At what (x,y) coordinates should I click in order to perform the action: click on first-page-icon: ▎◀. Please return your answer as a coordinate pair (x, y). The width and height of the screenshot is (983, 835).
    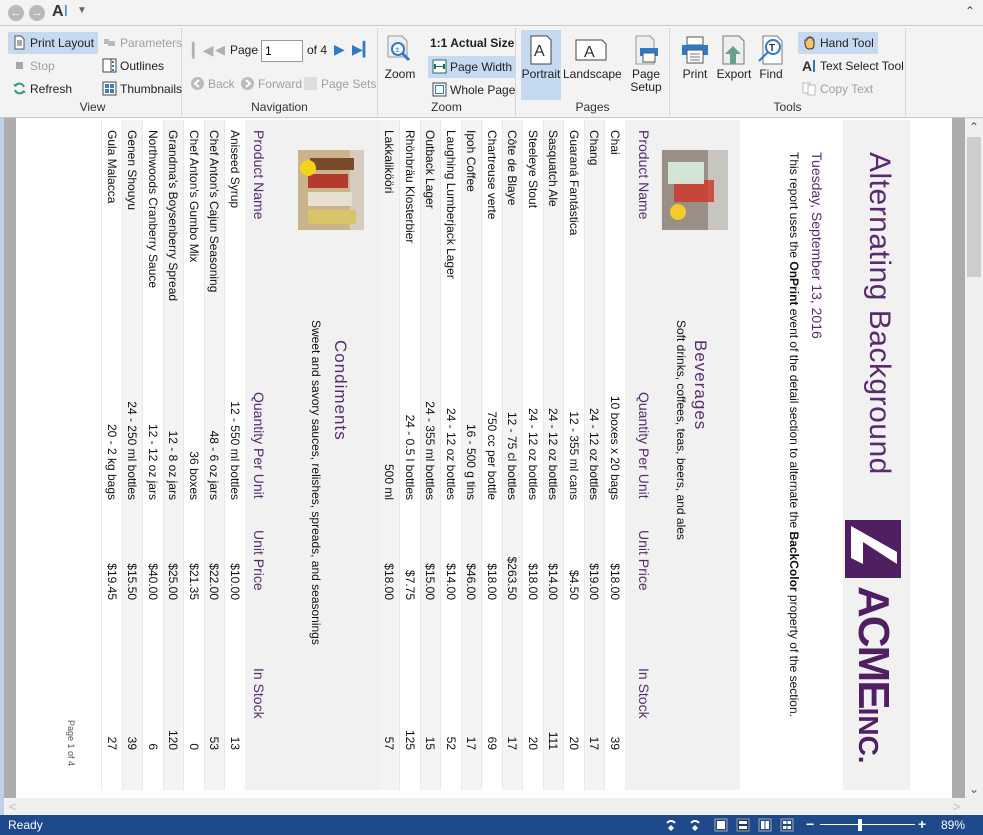
    Looking at the image, I should click on (203, 50).